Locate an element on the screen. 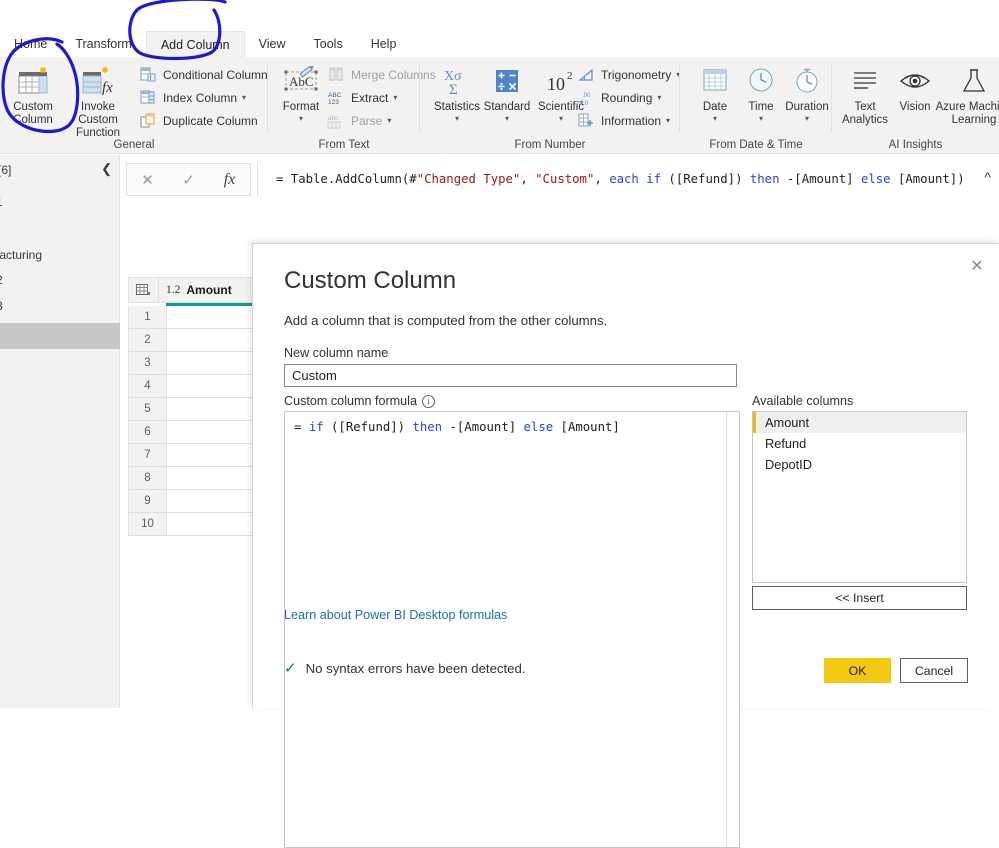 The width and height of the screenshot is (999, 848). rounding-icon: .00 .0 is located at coordinates (586, 98).